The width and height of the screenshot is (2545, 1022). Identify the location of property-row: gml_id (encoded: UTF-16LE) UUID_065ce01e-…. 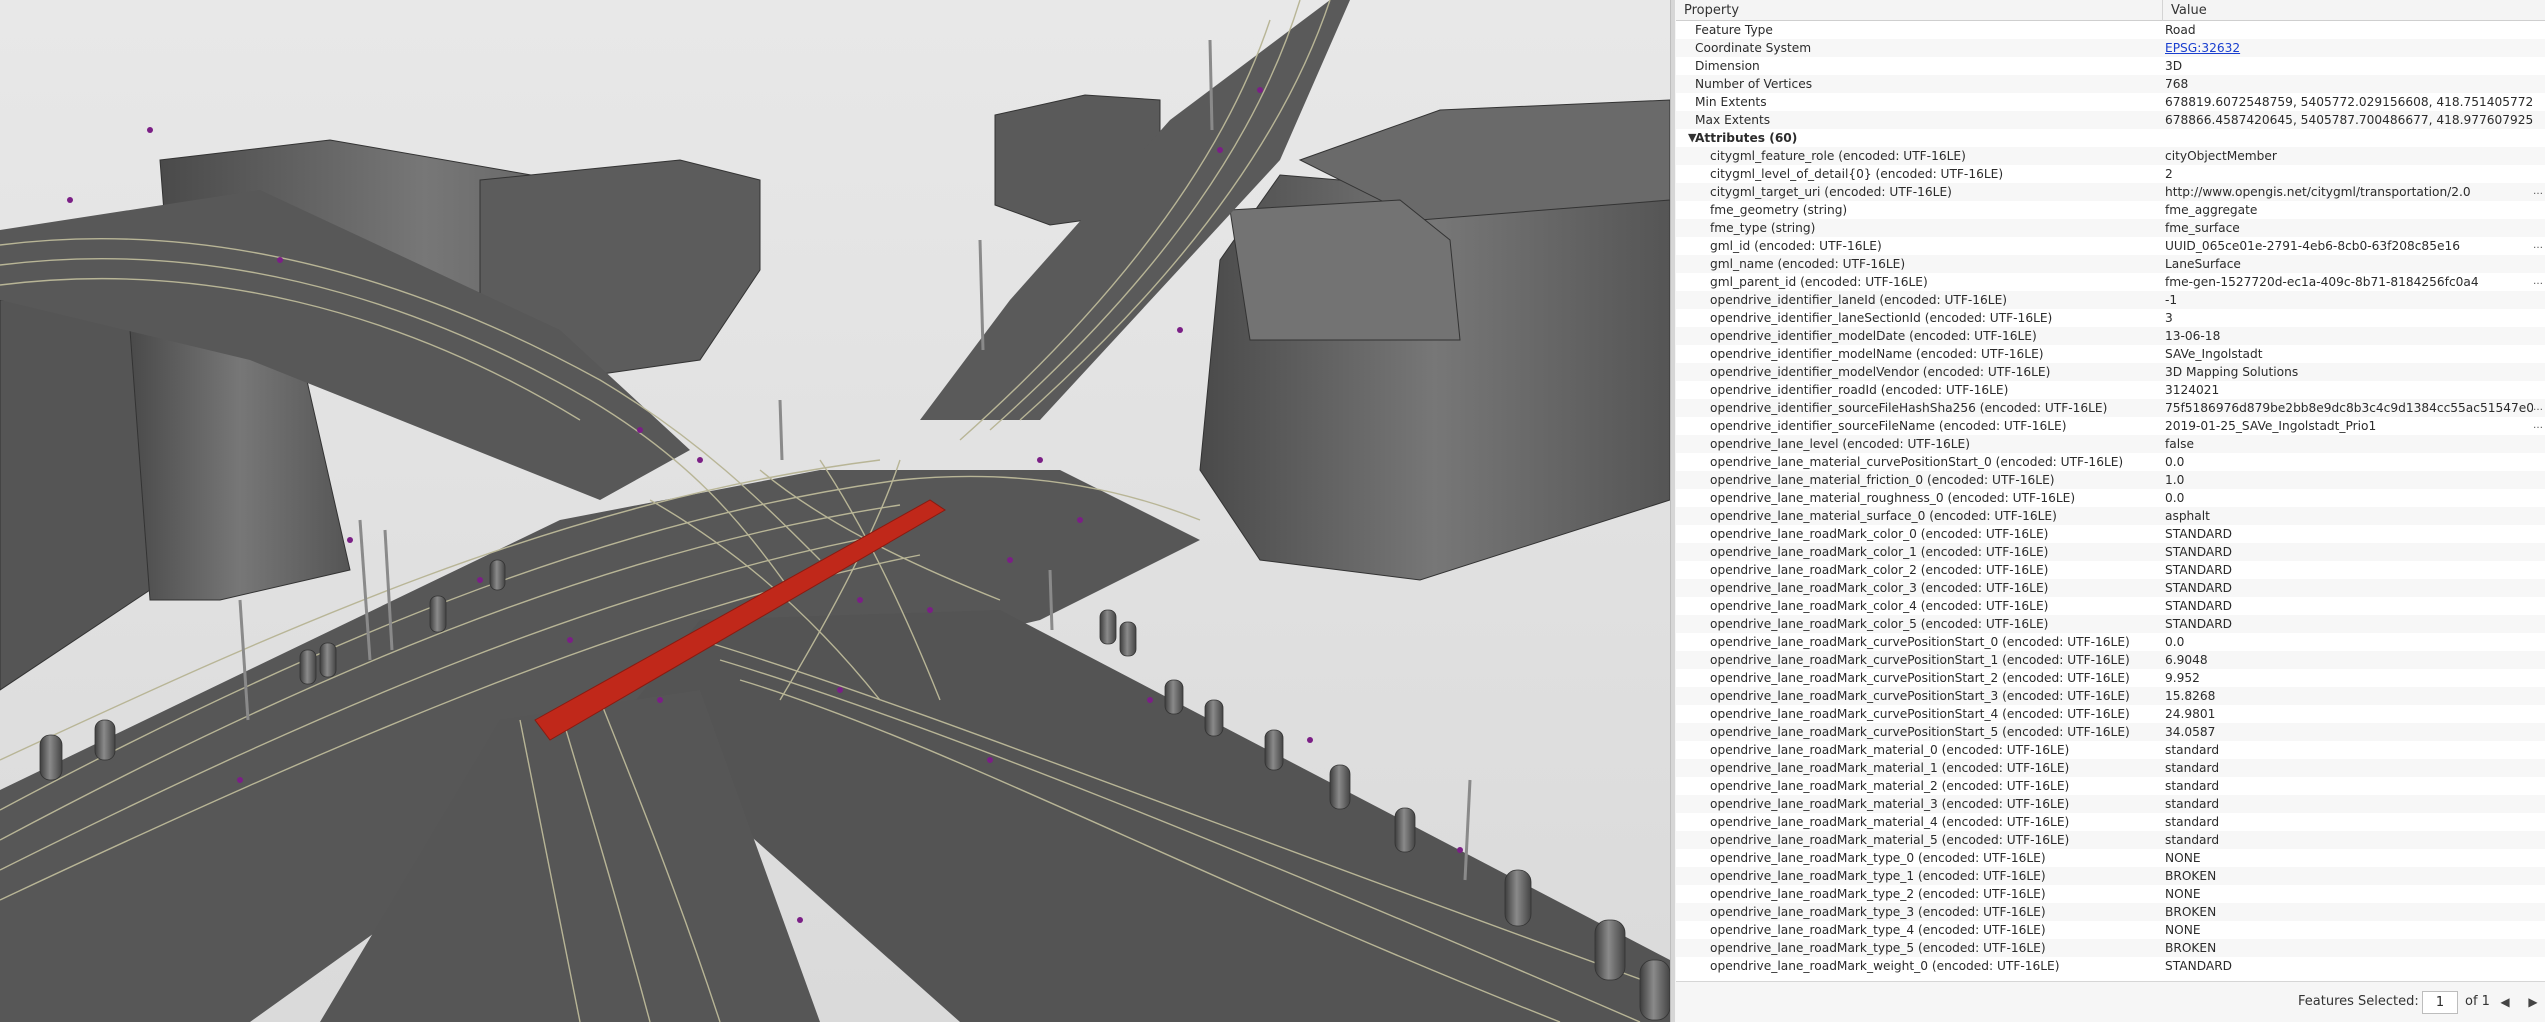
(2110, 246).